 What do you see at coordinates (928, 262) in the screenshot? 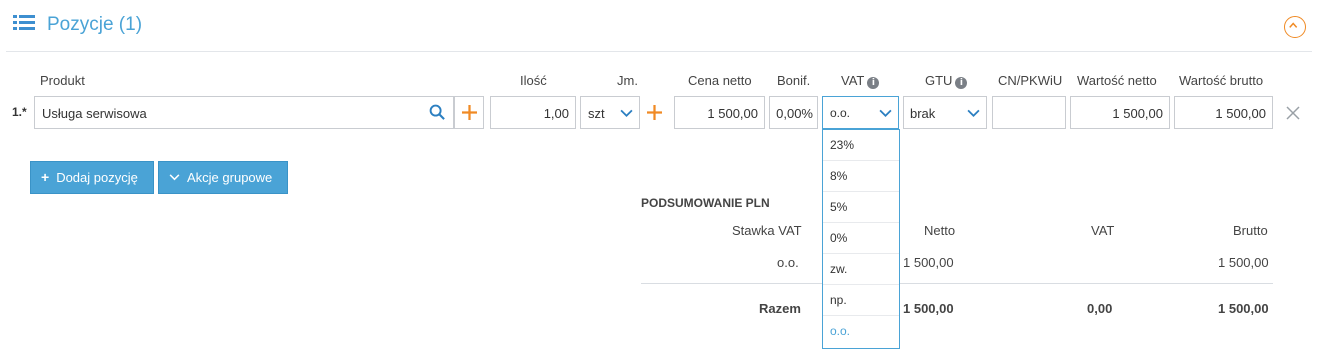
I see `summary-row-net: 1 500,00` at bounding box center [928, 262].